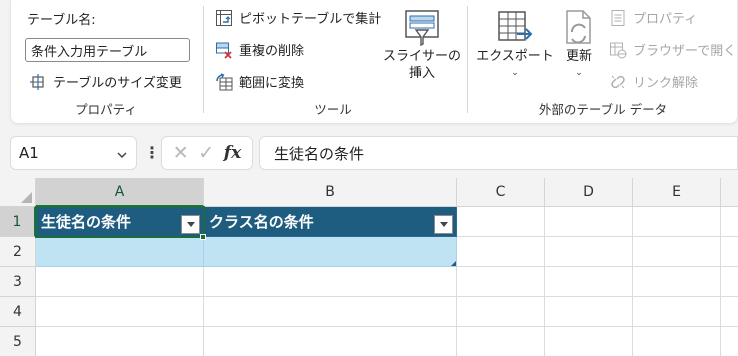  I want to click on name-box: A1, so click(73, 153).